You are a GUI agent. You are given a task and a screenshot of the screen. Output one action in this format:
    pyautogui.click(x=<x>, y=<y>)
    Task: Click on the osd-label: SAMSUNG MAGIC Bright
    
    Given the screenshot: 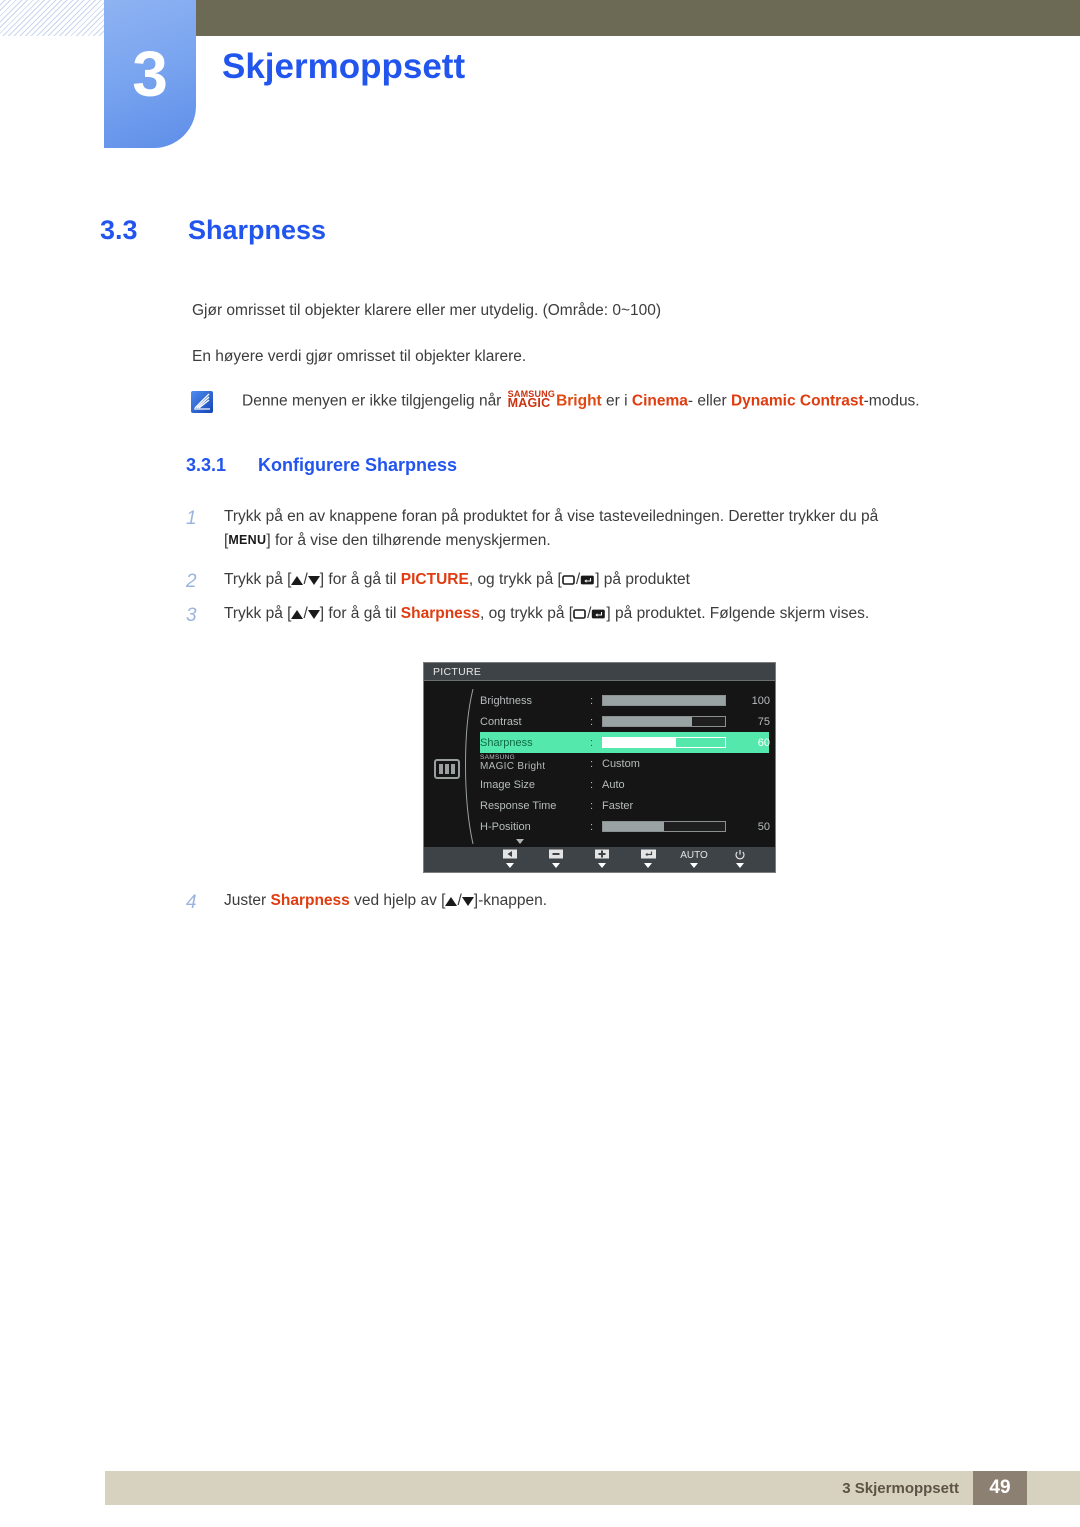 What is the action you would take?
    pyautogui.click(x=535, y=763)
    